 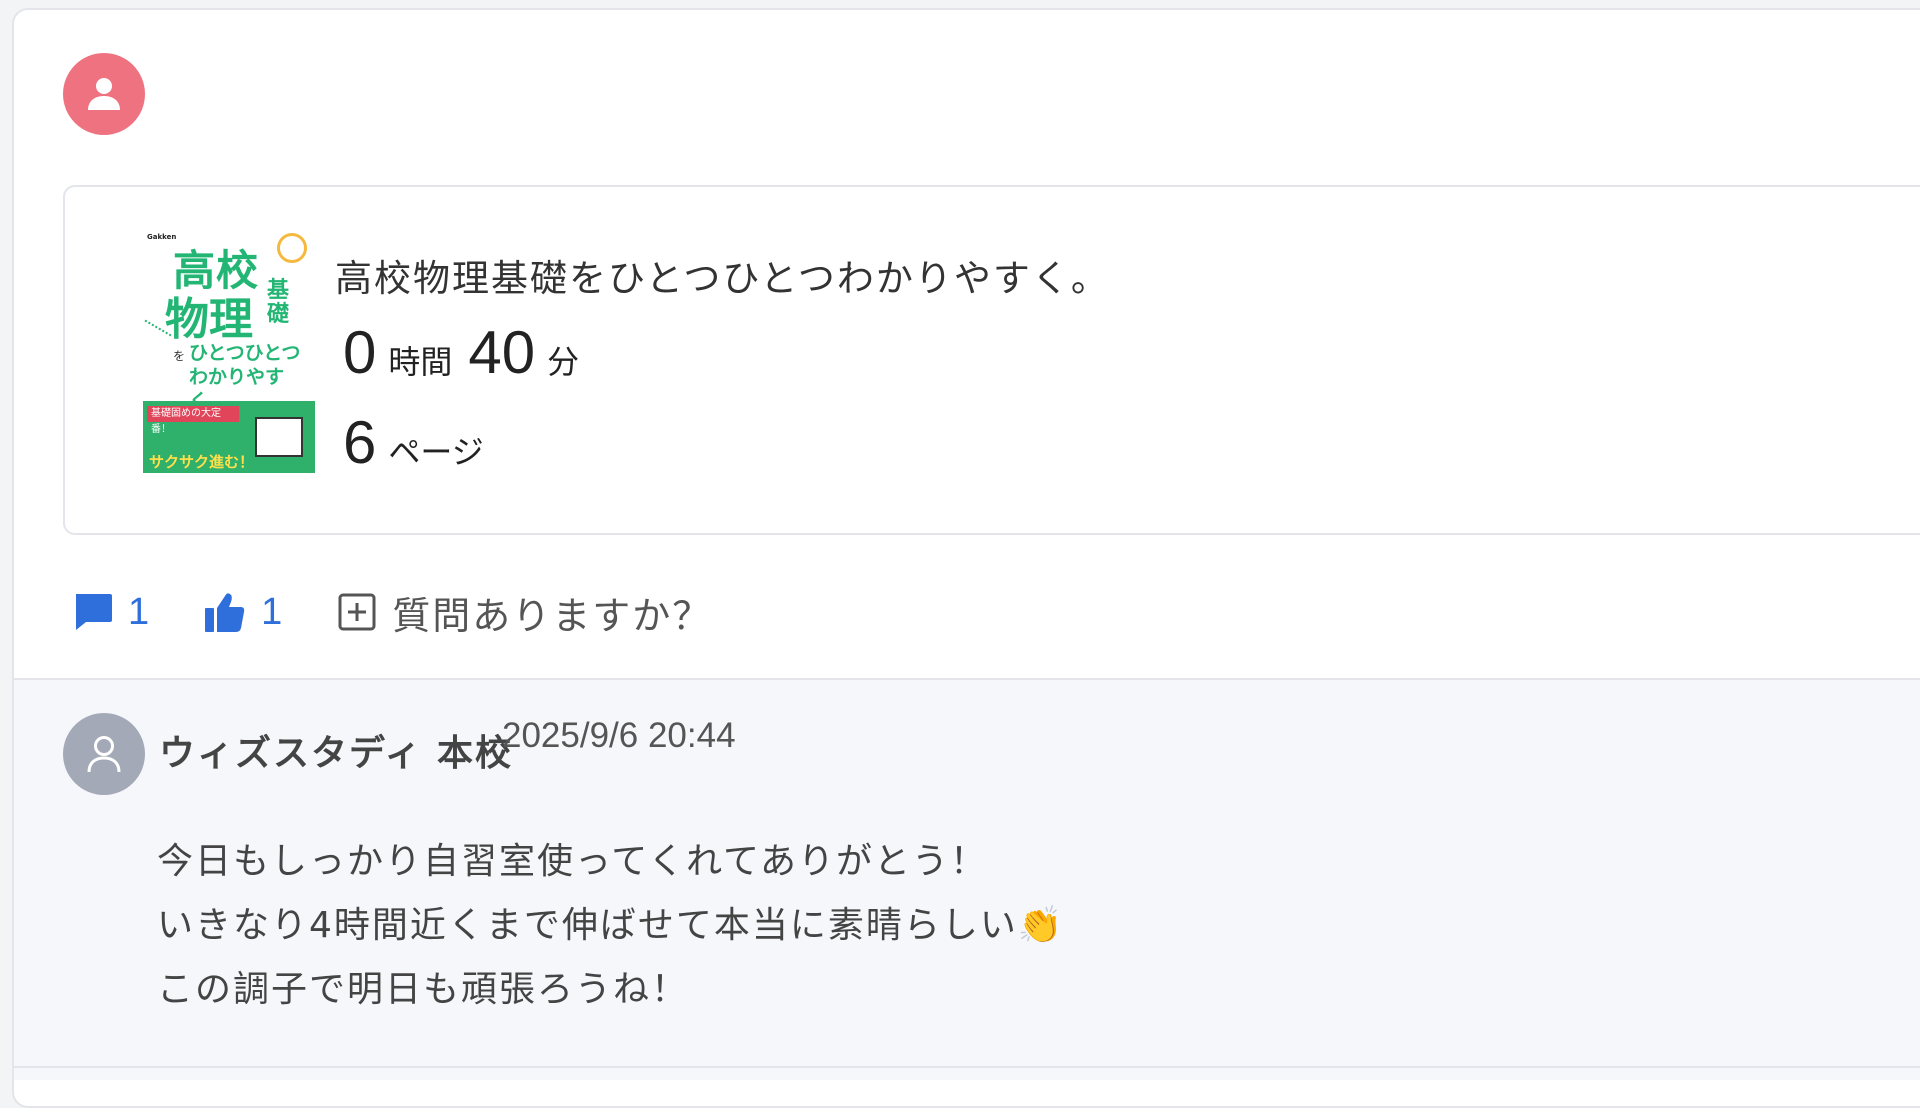 I want to click on hours-unit: 時間, so click(x=420, y=362).